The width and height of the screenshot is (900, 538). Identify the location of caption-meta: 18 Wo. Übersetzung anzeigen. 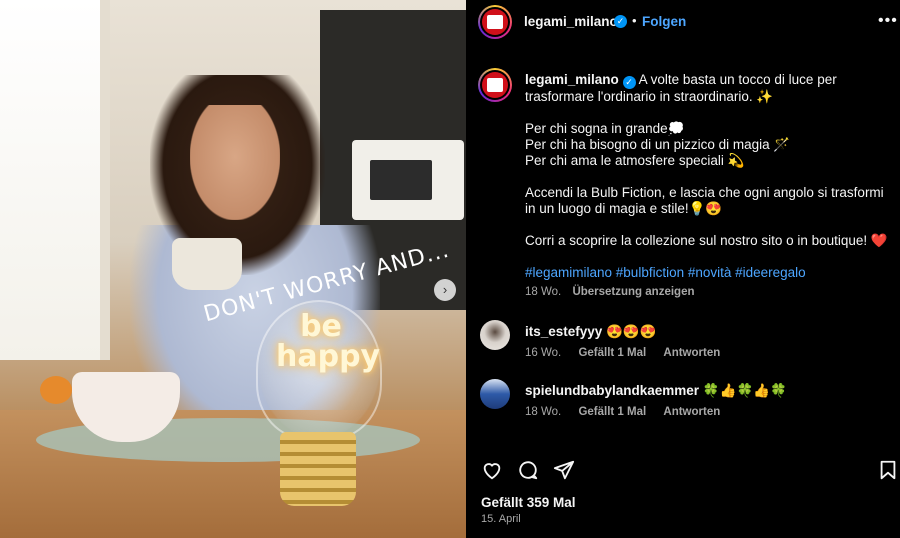
(610, 292).